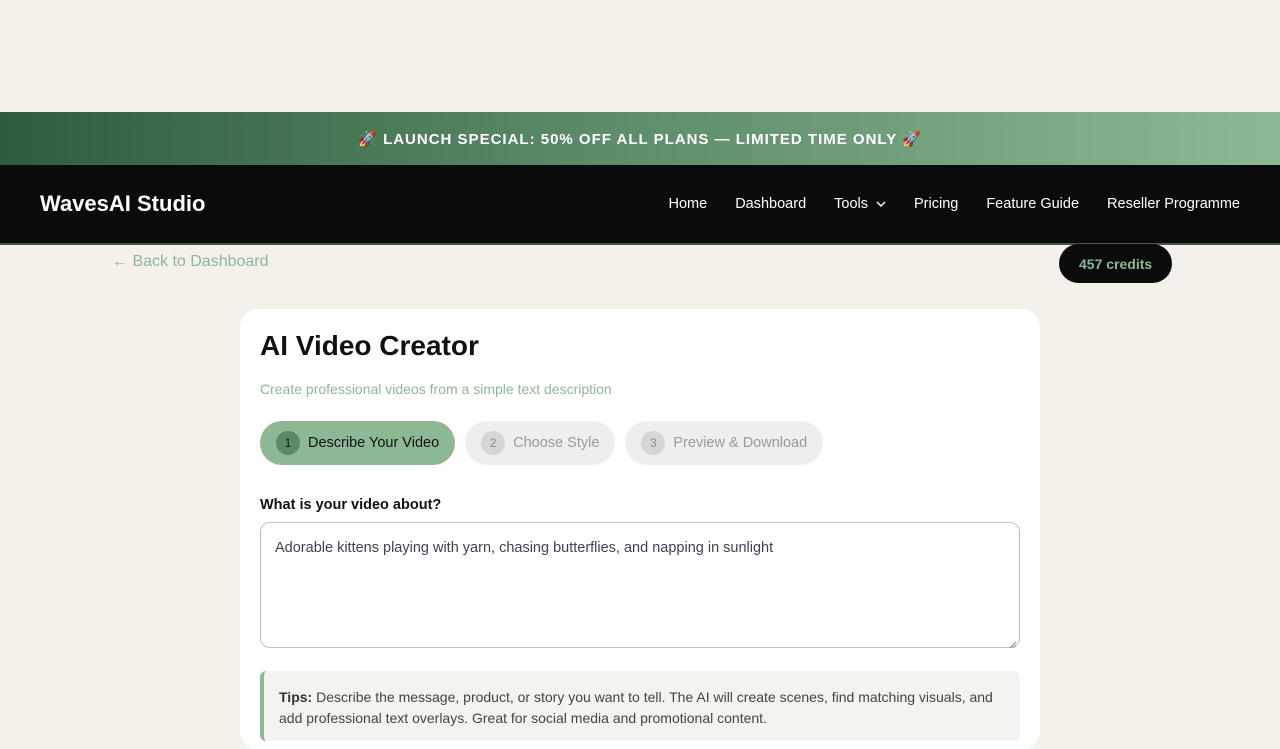 The width and height of the screenshot is (1280, 749). I want to click on nav-item-label: Home, so click(688, 204).